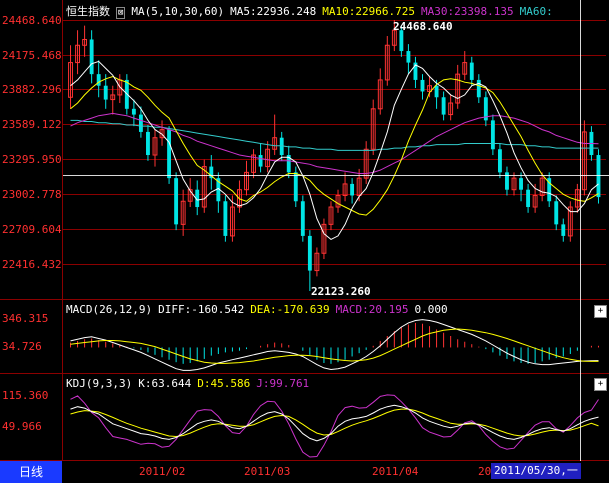 This screenshot has height=483, width=609. What do you see at coordinates (162, 471) in the screenshot?
I see `date-axis-label: 2011/02` at bounding box center [162, 471].